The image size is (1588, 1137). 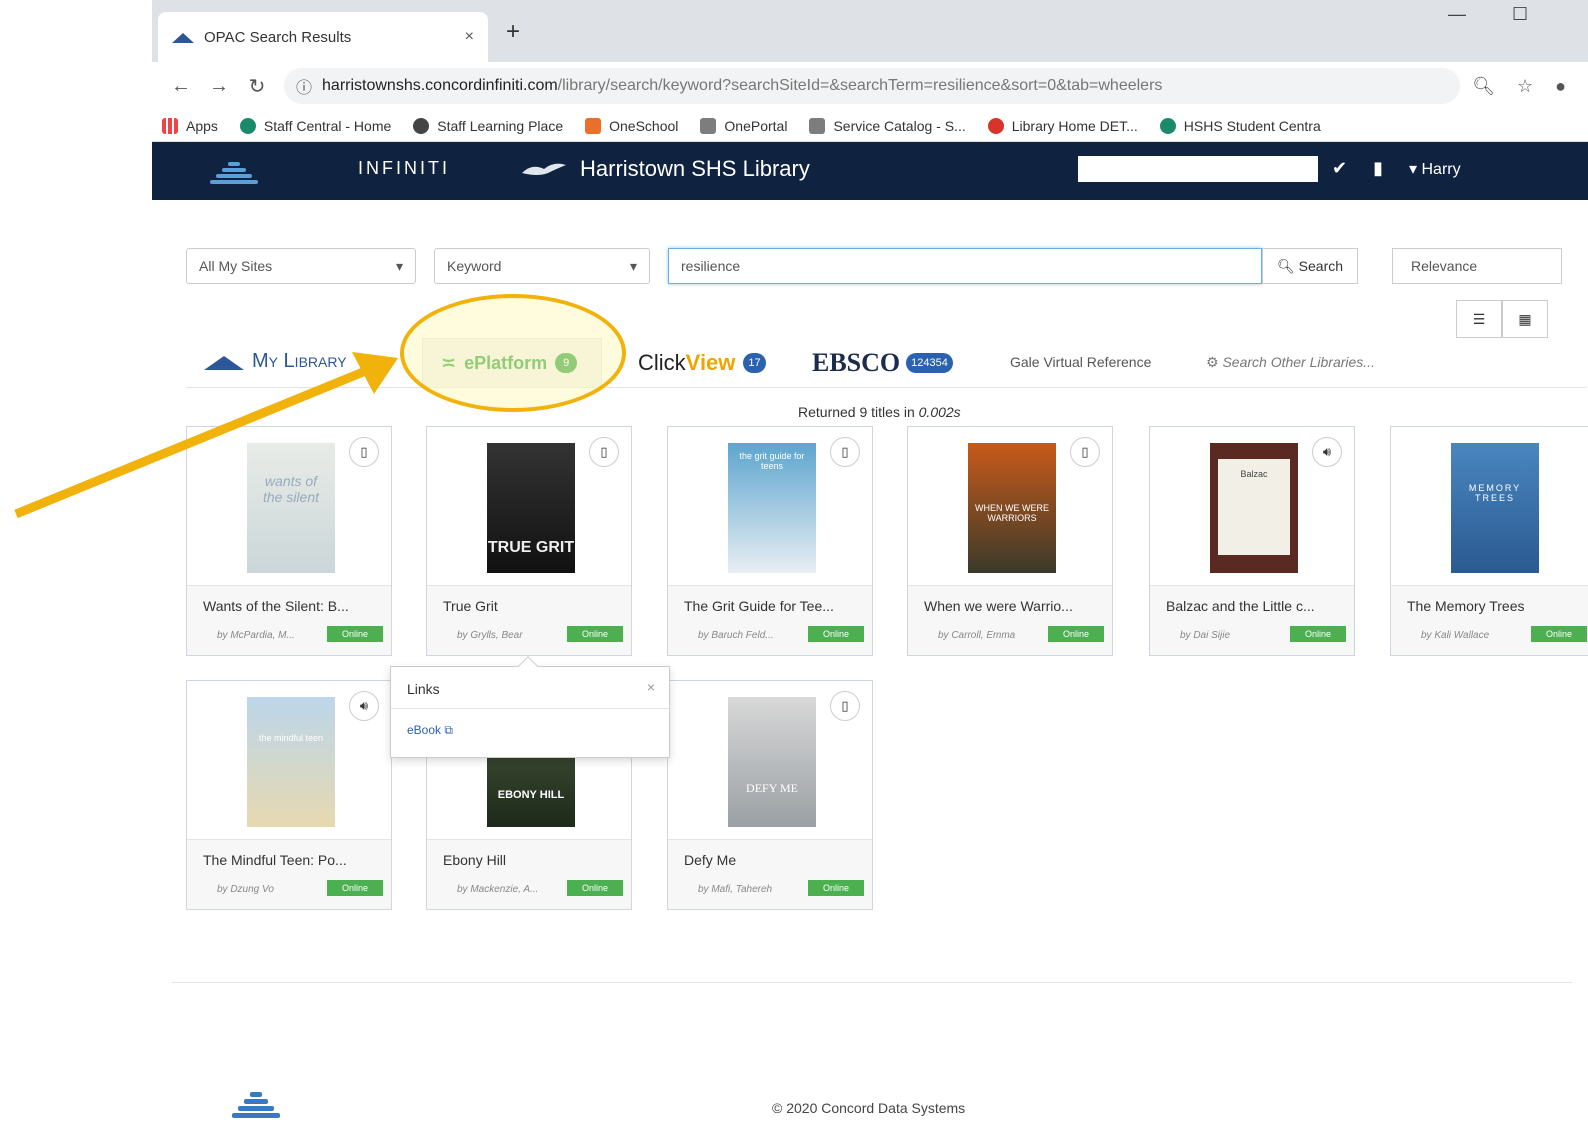 I want to click on maximize-icon: ☐, so click(x=1520, y=14).